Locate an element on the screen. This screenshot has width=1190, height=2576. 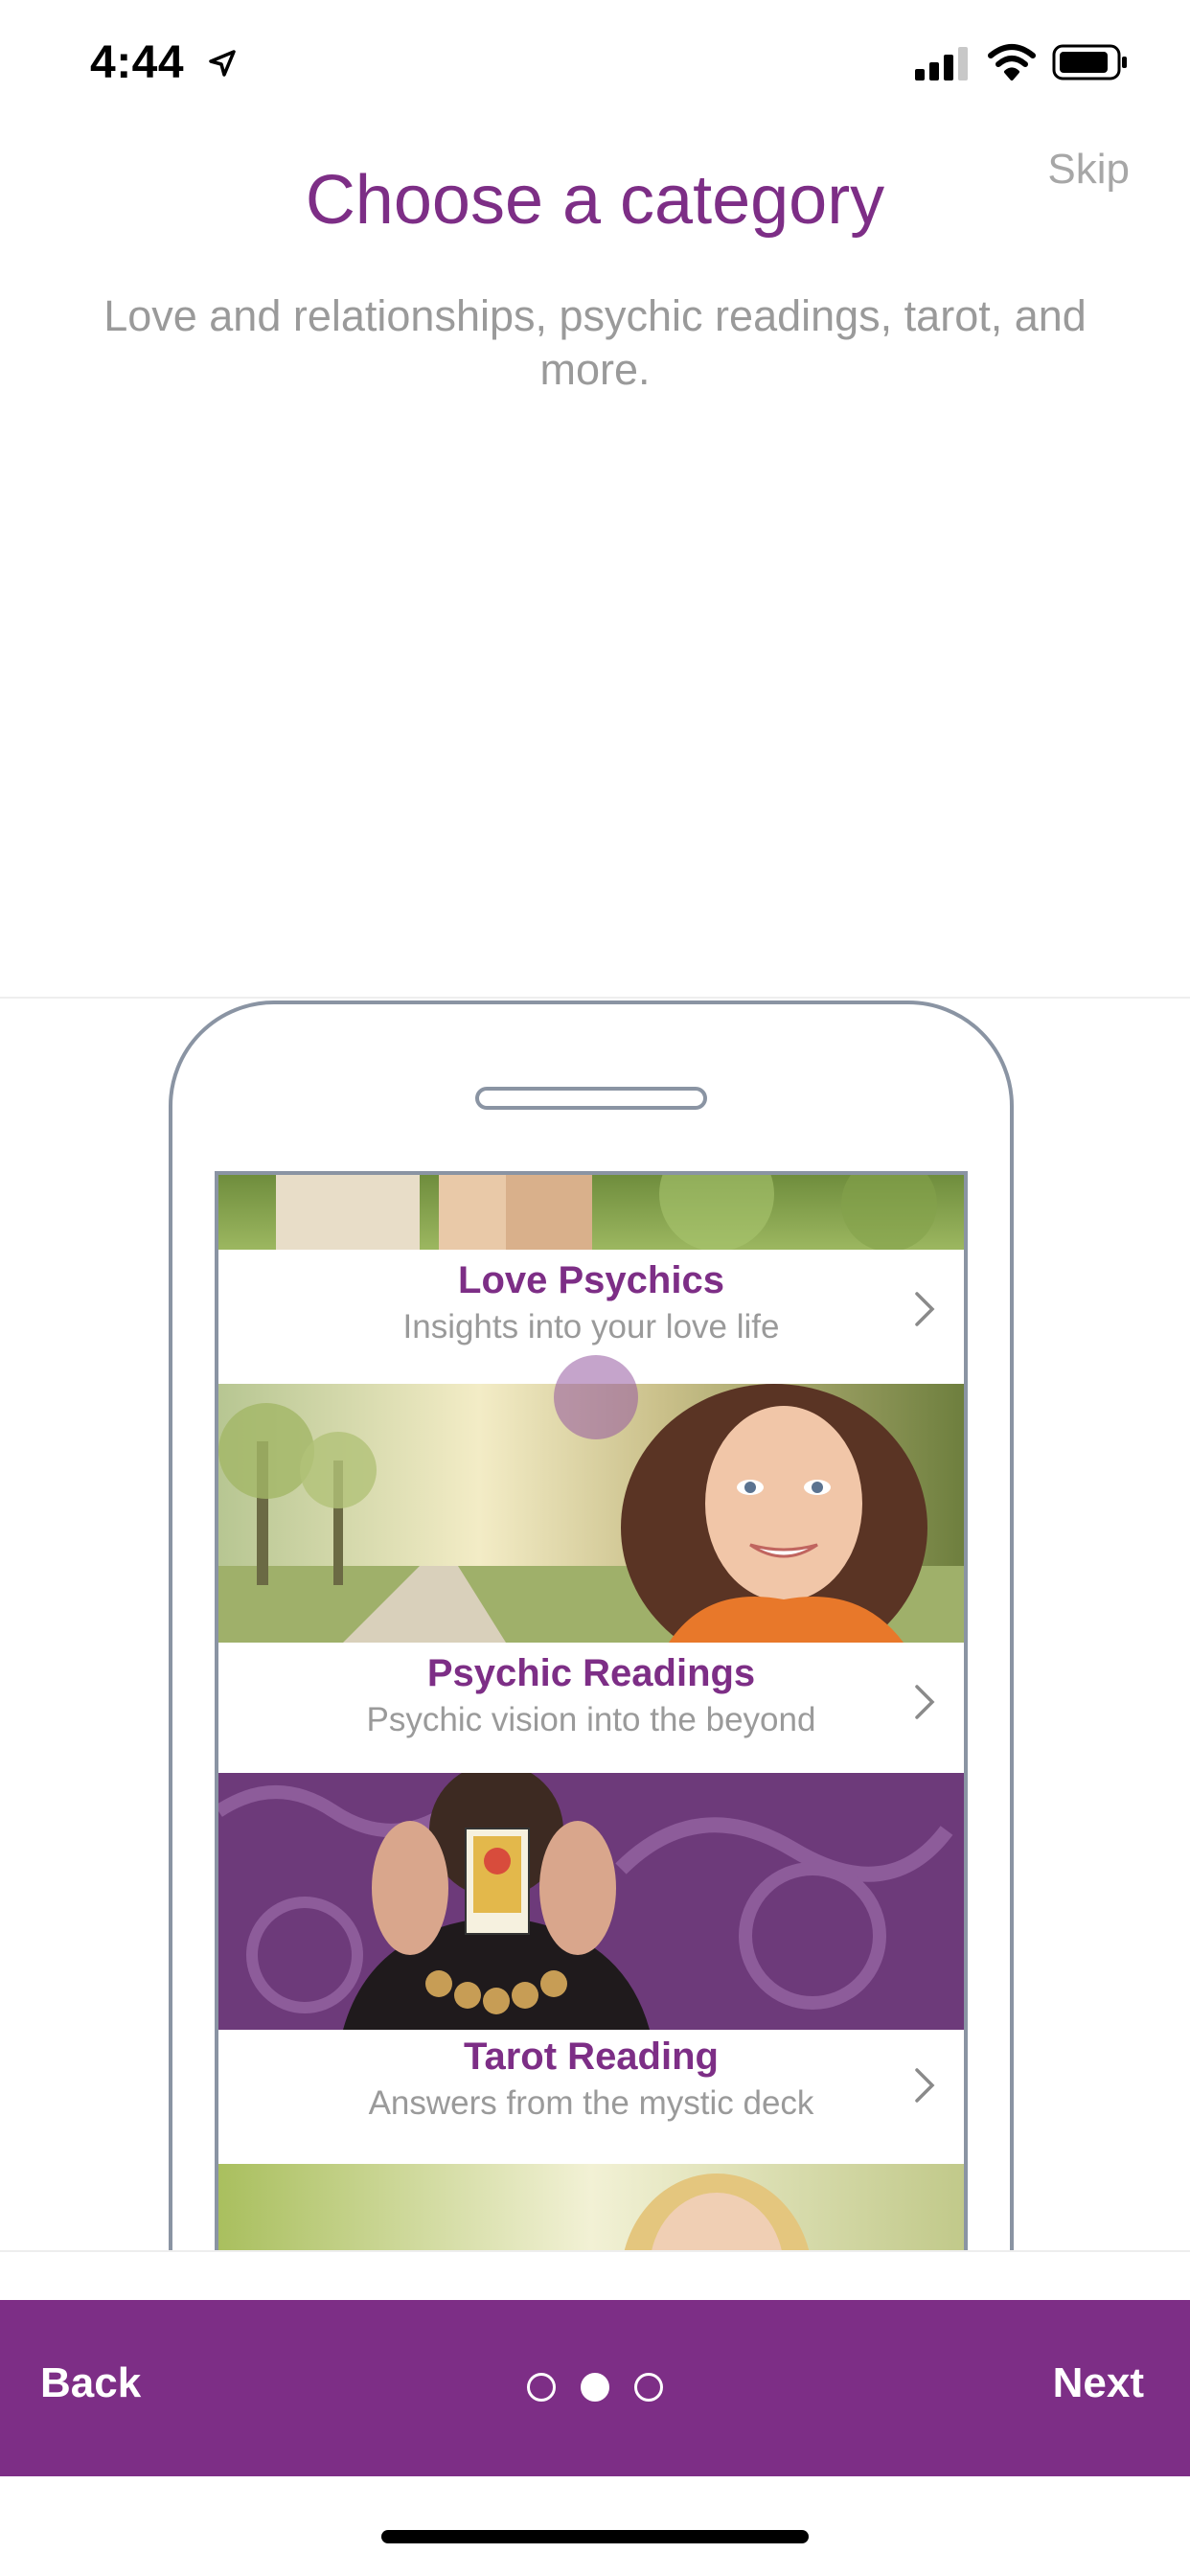
tarot-reading-image is located at coordinates (591, 1901).